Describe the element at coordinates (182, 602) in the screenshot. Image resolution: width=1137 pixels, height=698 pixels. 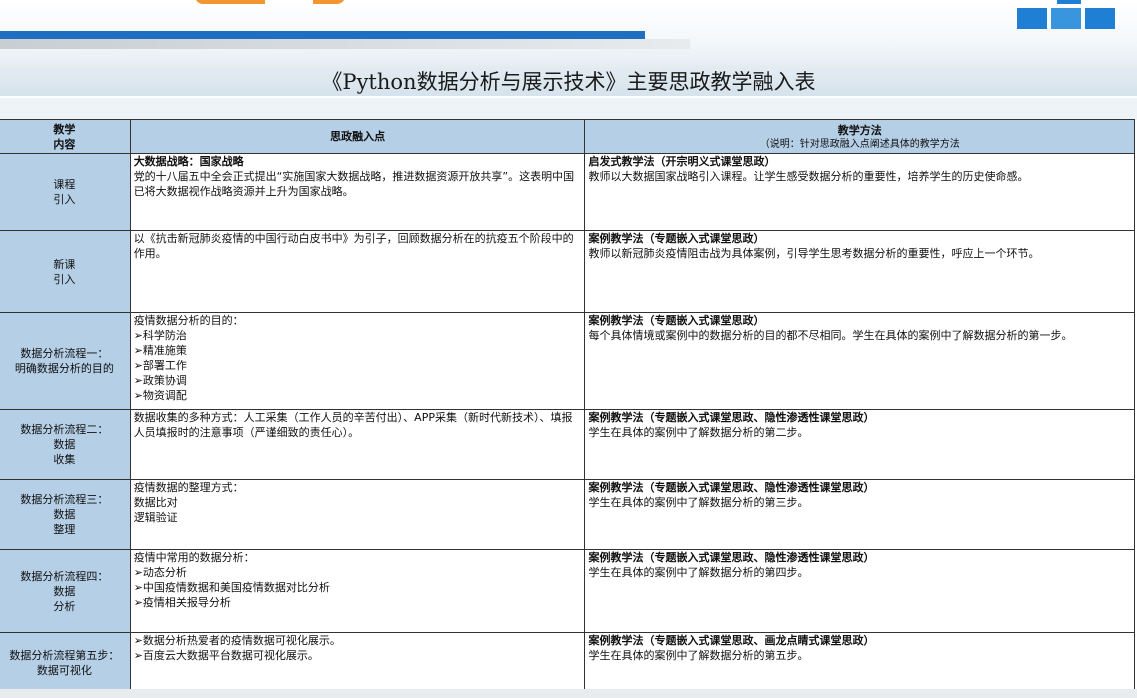
I see `point-line: ➢疫情相关报导分析` at that location.